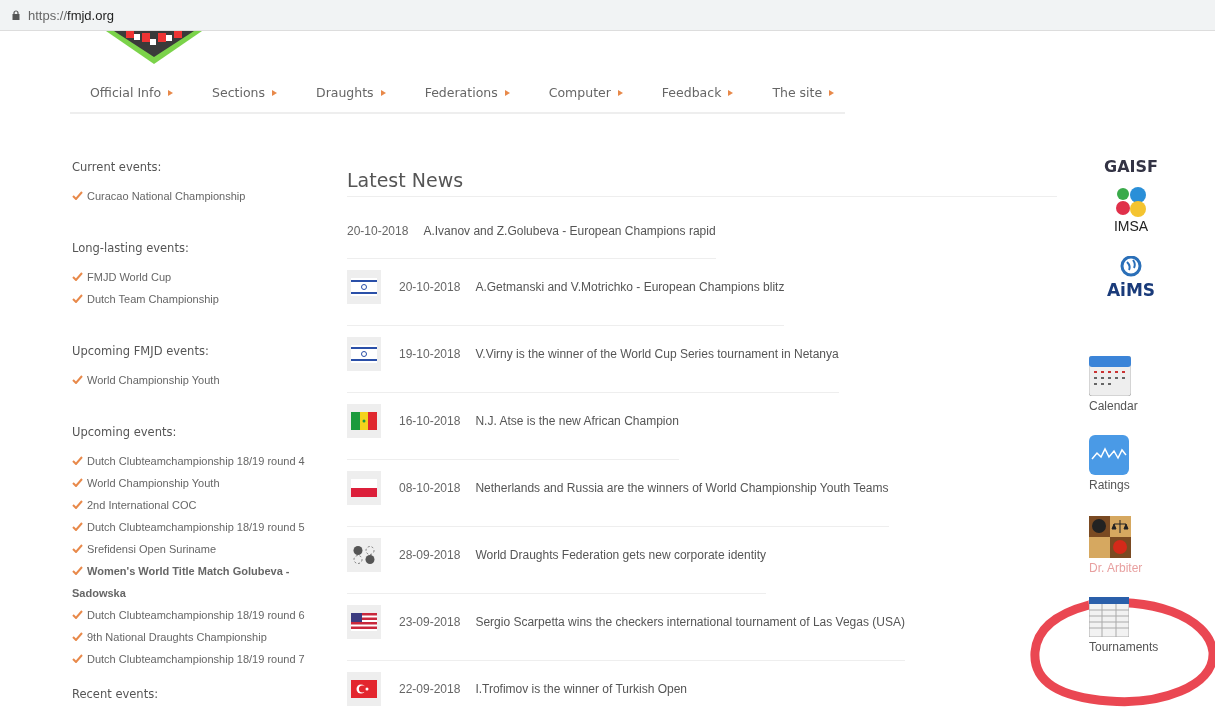  I want to click on app-shortcut: Ratings, so click(1128, 463).